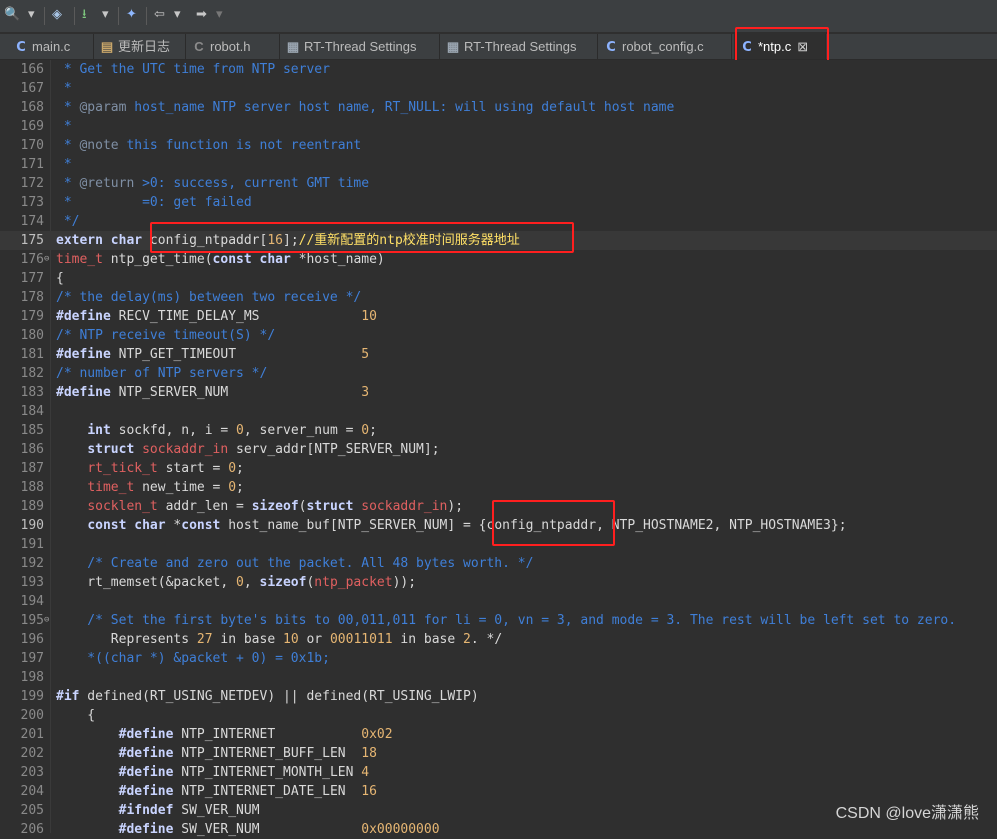 The width and height of the screenshot is (997, 839). I want to click on code-text: */, so click(68, 221).